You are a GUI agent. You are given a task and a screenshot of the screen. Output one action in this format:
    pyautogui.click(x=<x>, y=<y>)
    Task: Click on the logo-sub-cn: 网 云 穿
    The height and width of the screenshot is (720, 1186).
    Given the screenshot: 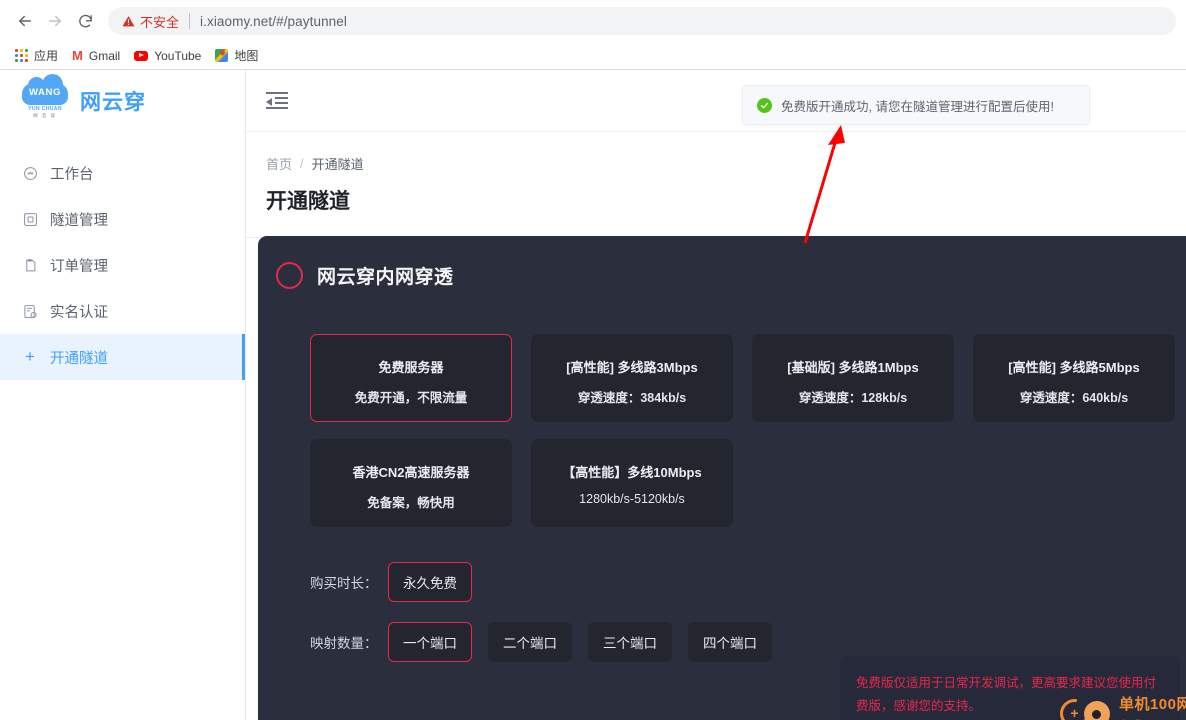 What is the action you would take?
    pyautogui.click(x=45, y=115)
    